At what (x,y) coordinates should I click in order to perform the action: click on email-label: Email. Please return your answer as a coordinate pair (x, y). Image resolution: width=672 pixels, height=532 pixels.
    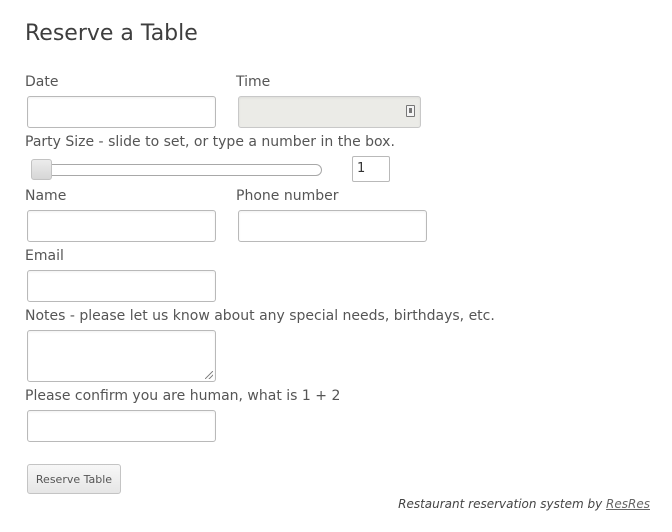
    Looking at the image, I should click on (44, 256).